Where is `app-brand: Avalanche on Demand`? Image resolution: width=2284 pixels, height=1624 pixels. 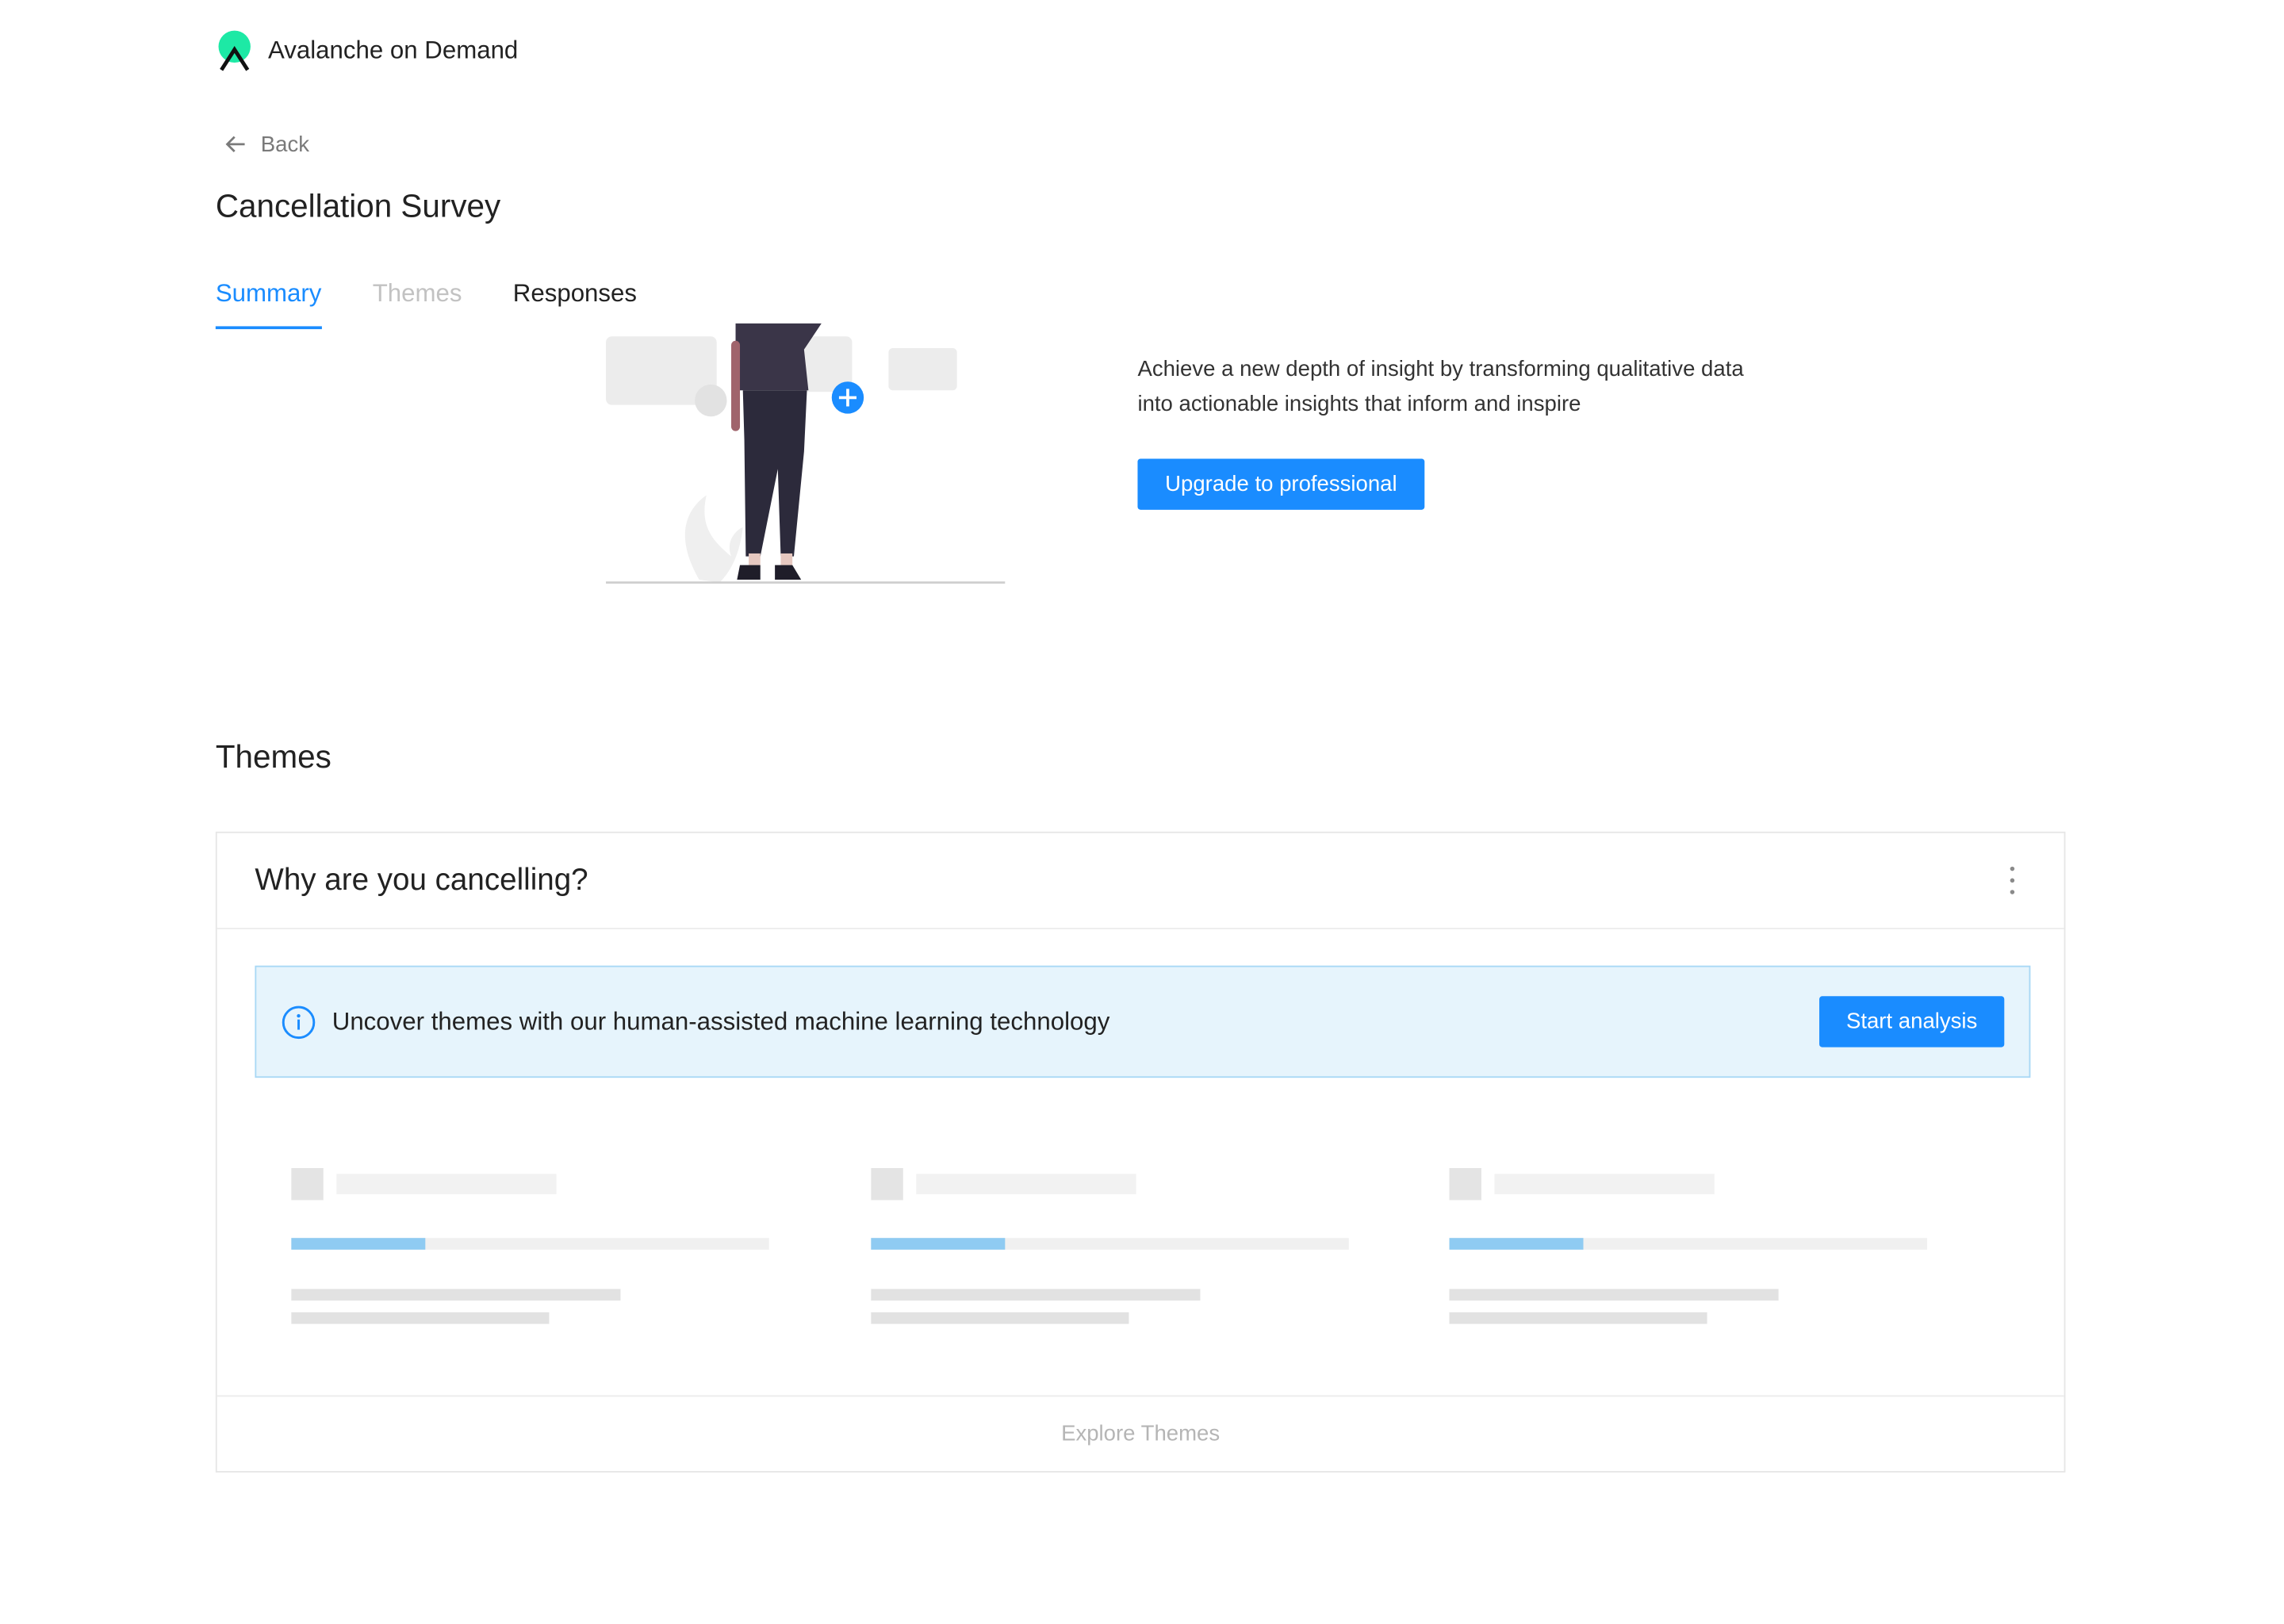
app-brand: Avalanche on Demand is located at coordinates (367, 51).